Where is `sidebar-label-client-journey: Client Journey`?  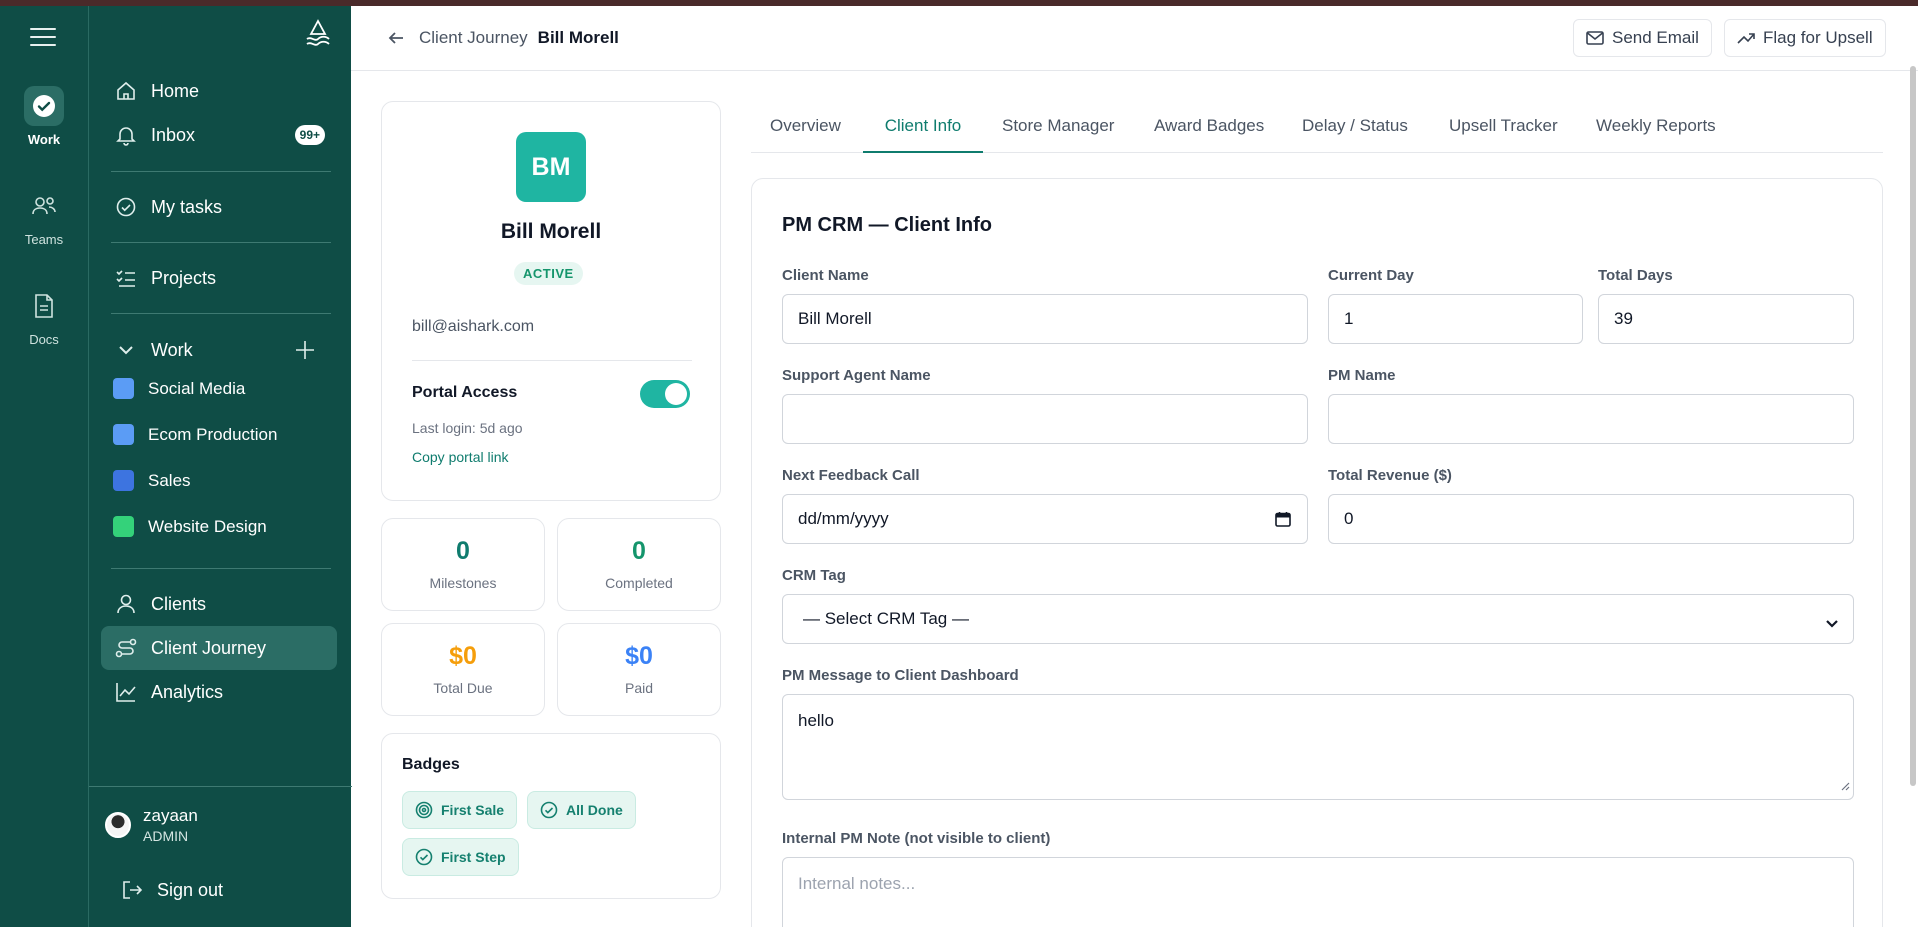
sidebar-label-client-journey: Client Journey is located at coordinates (209, 647).